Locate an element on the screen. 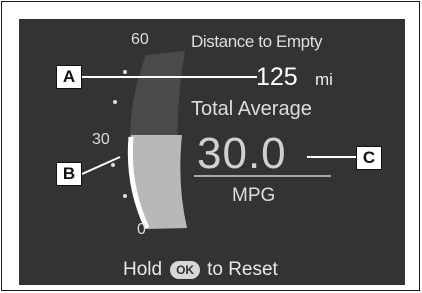 Image resolution: width=422 pixels, height=293 pixels. callout-label-a: A is located at coordinates (69, 77).